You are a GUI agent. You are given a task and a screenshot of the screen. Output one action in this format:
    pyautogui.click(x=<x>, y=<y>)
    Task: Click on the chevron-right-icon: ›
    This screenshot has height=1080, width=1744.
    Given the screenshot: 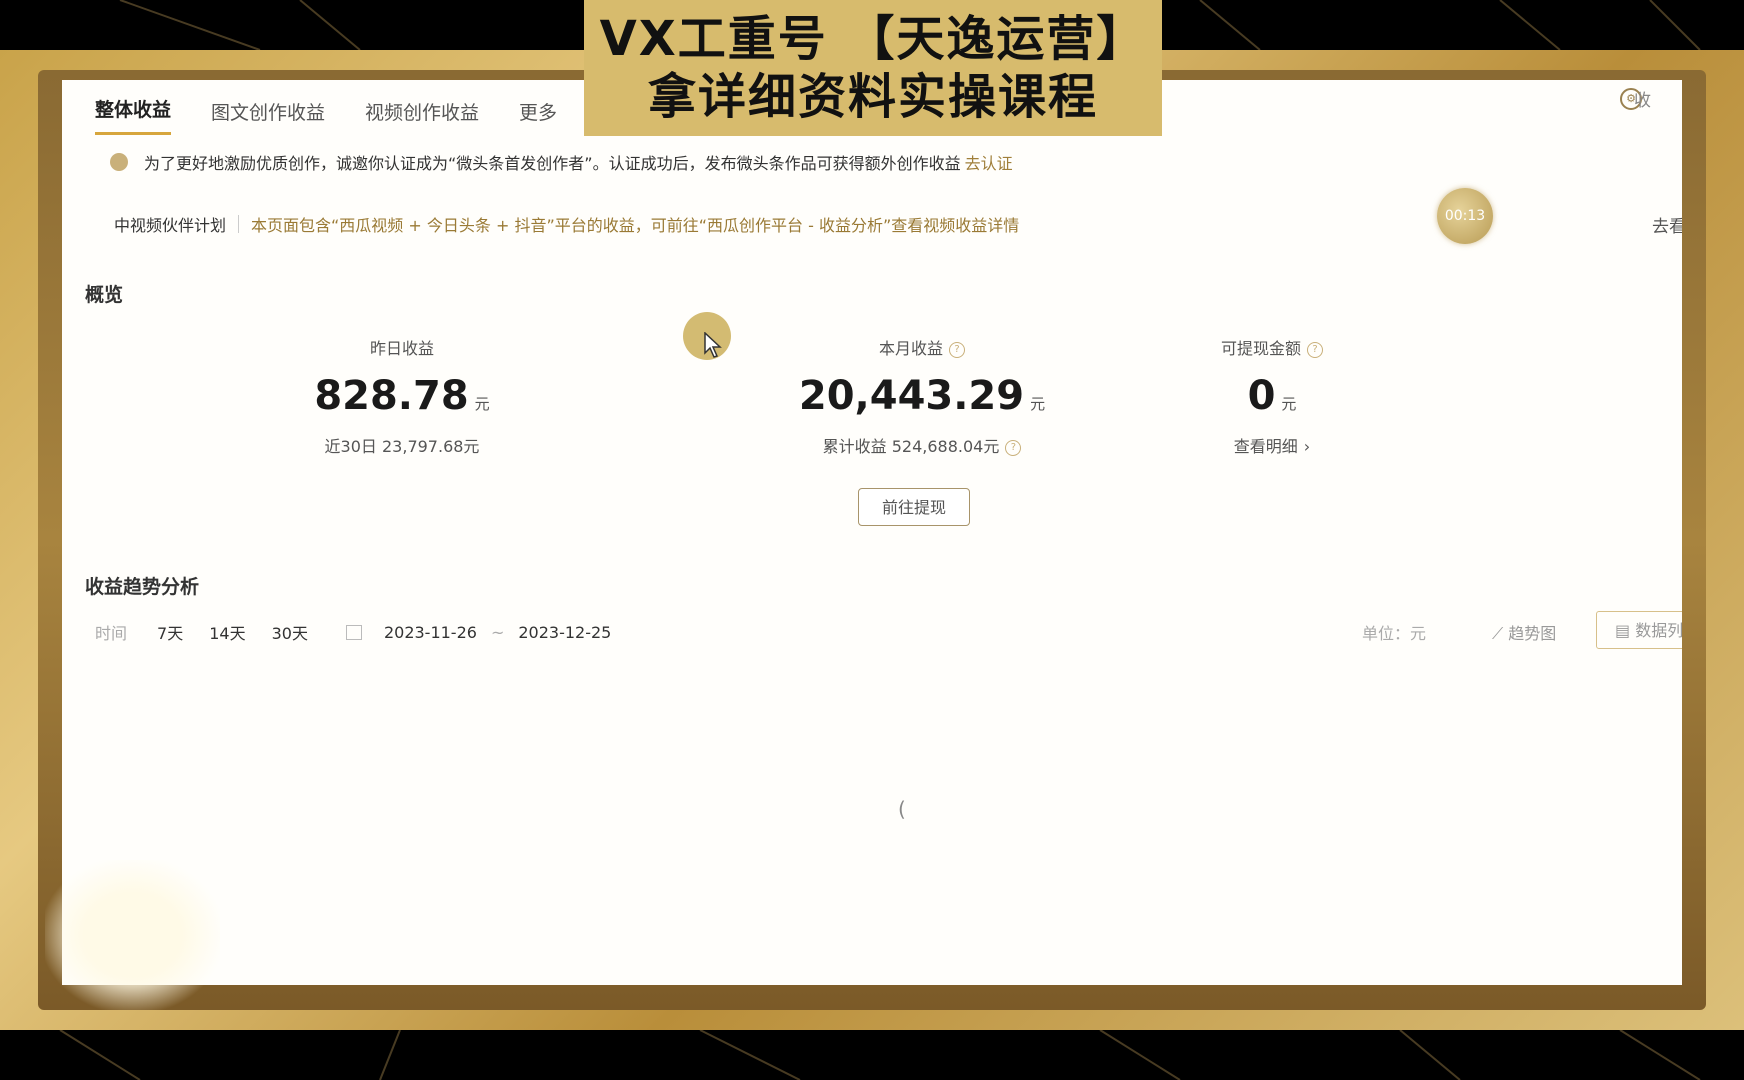 What is the action you would take?
    pyautogui.click(x=1307, y=446)
    